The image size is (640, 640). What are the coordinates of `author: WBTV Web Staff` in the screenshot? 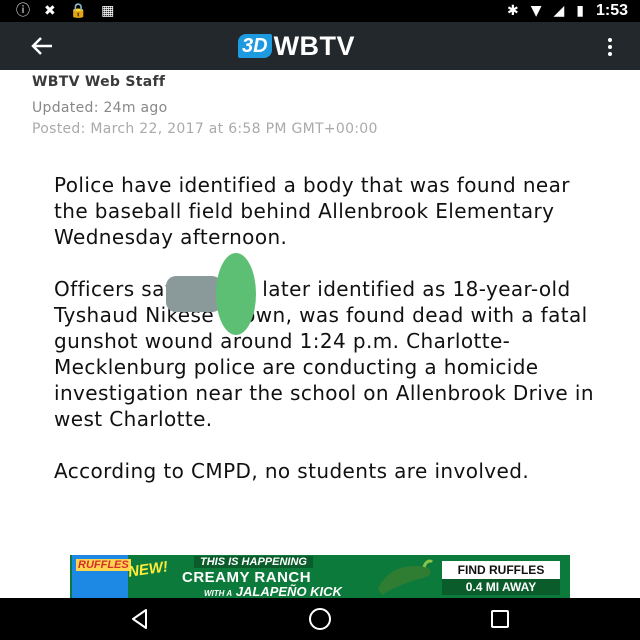 It's located at (99, 82).